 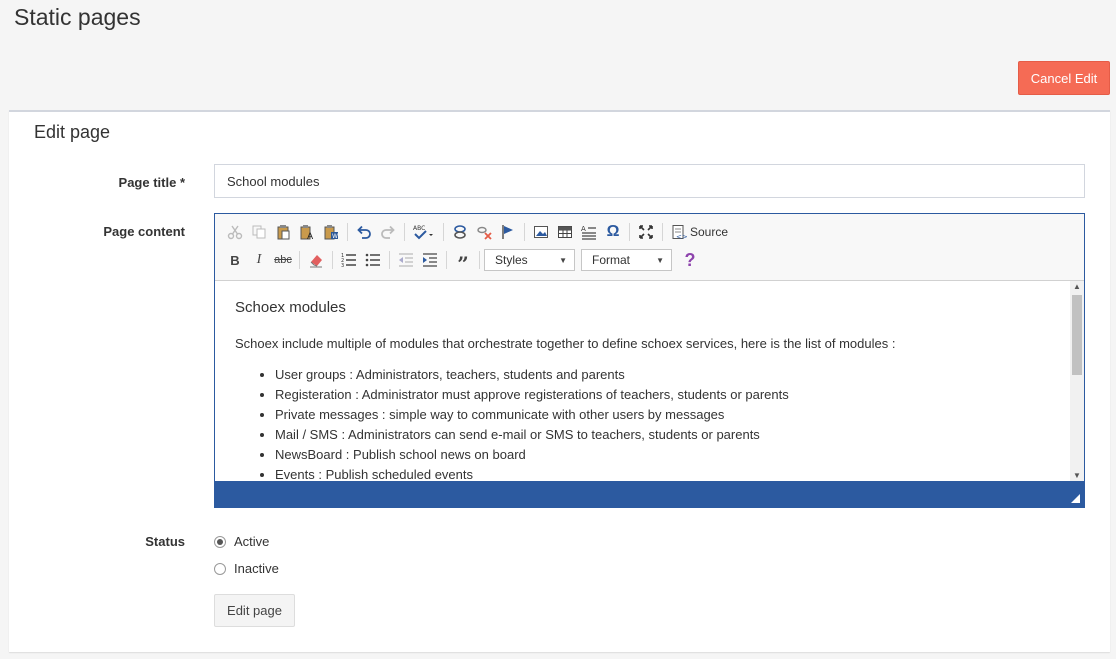 I want to click on list-item: NewsBoard : Publish school news on board, so click(x=662, y=455).